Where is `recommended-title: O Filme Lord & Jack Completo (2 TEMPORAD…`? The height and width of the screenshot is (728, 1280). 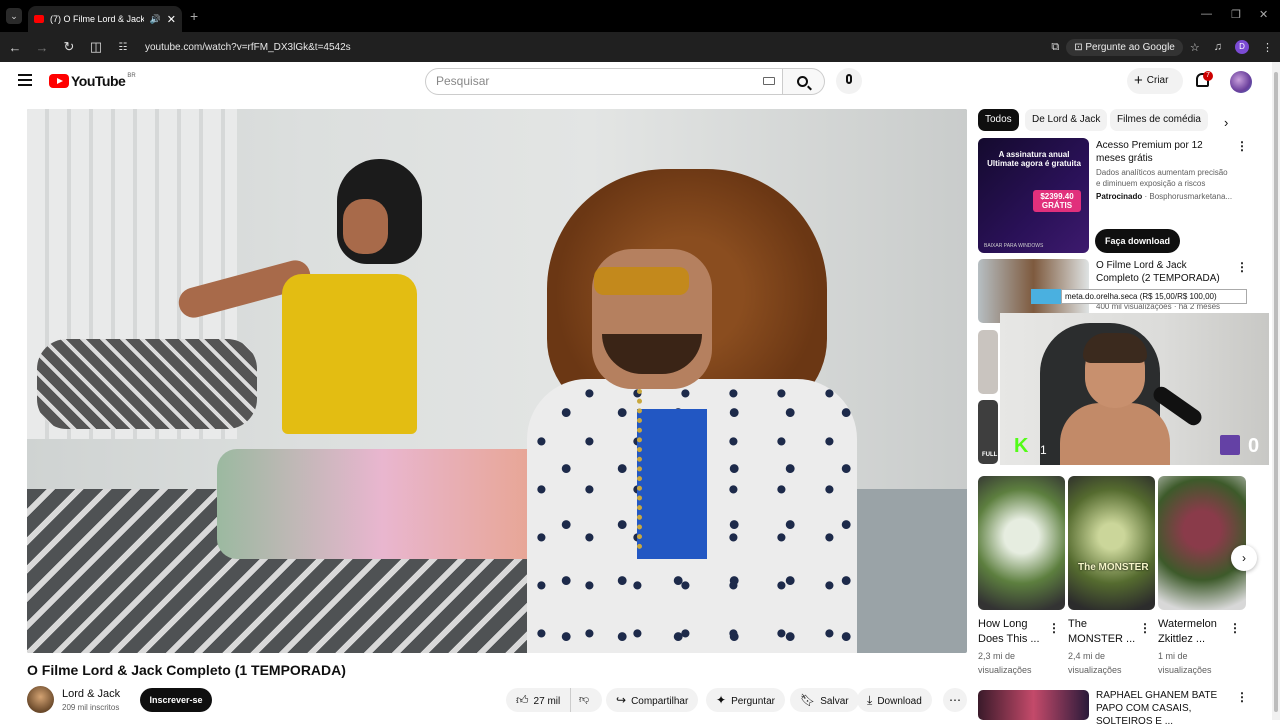 recommended-title: O Filme Lord & Jack Completo (2 TEMPORAD… is located at coordinates (1164, 272).